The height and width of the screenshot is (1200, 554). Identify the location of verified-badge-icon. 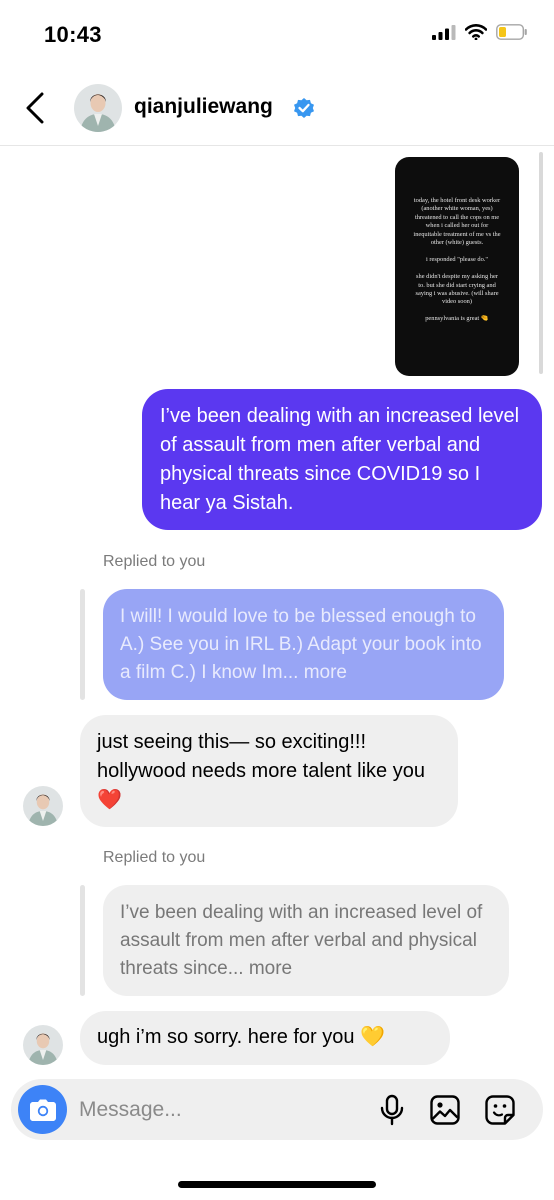
(304, 110).